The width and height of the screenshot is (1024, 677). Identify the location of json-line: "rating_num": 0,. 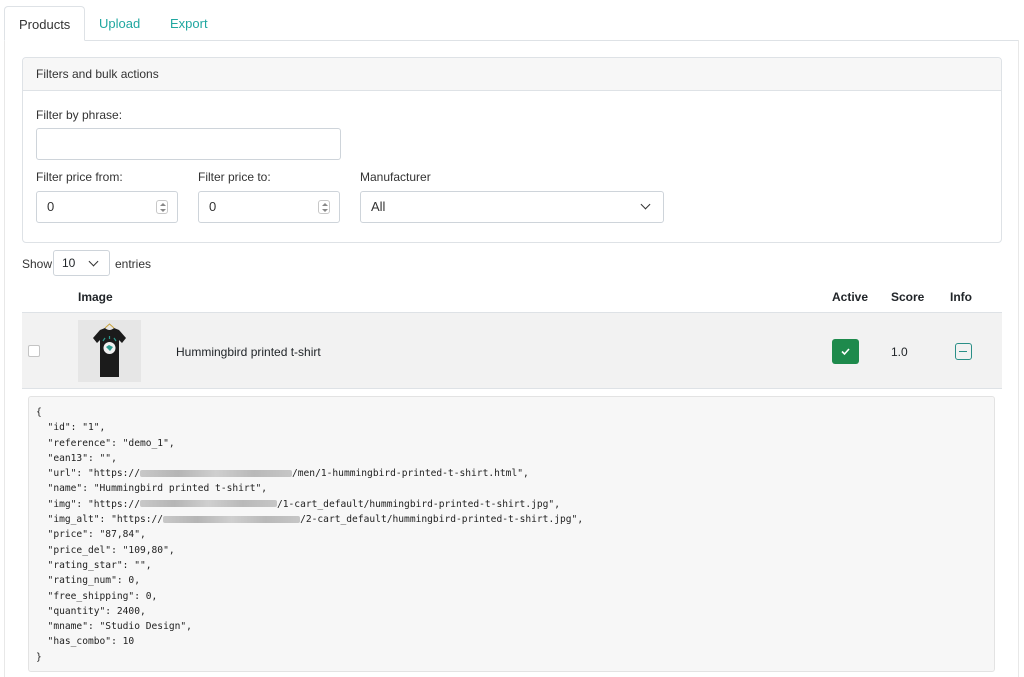
(511, 580).